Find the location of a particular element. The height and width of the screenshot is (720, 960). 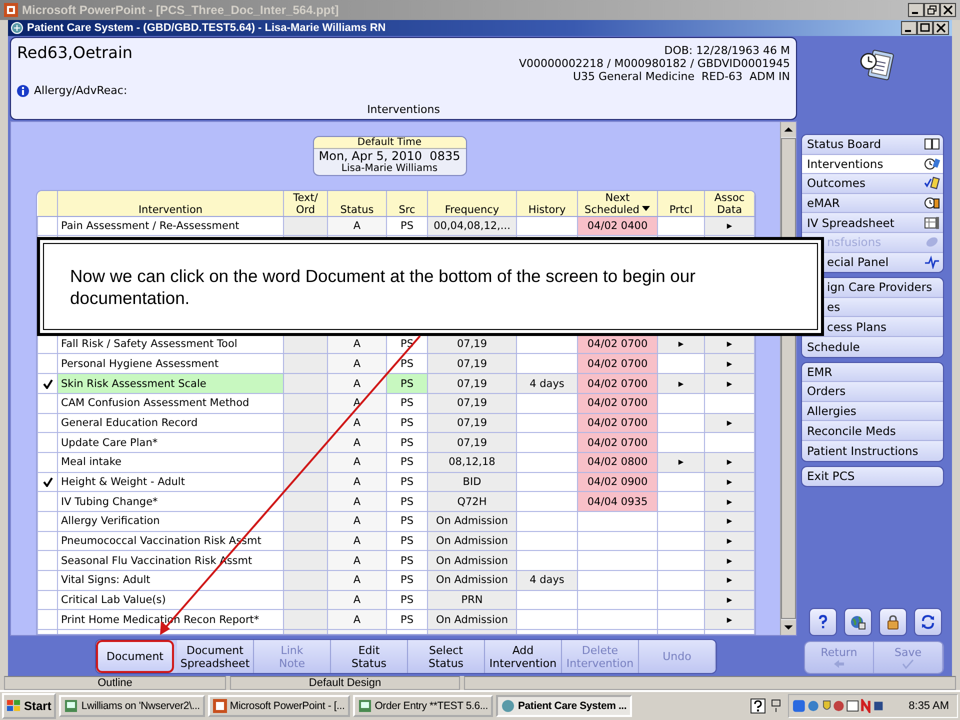

pulse-icon is located at coordinates (932, 262).